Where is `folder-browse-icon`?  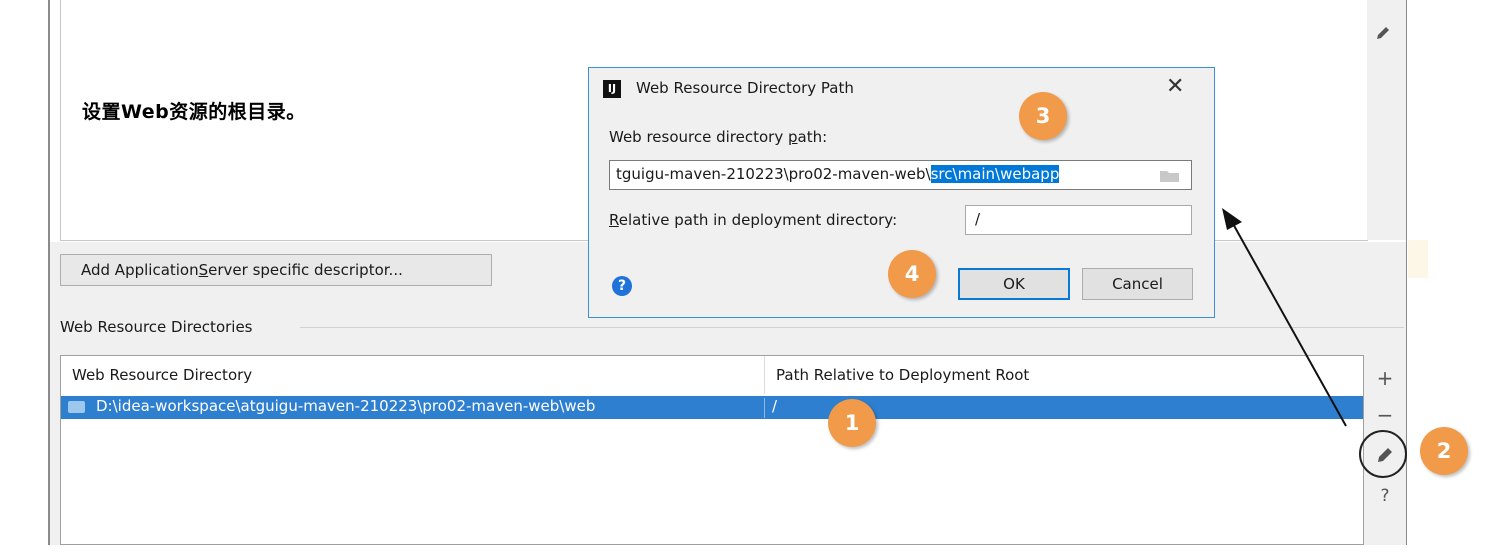 folder-browse-icon is located at coordinates (1170, 176).